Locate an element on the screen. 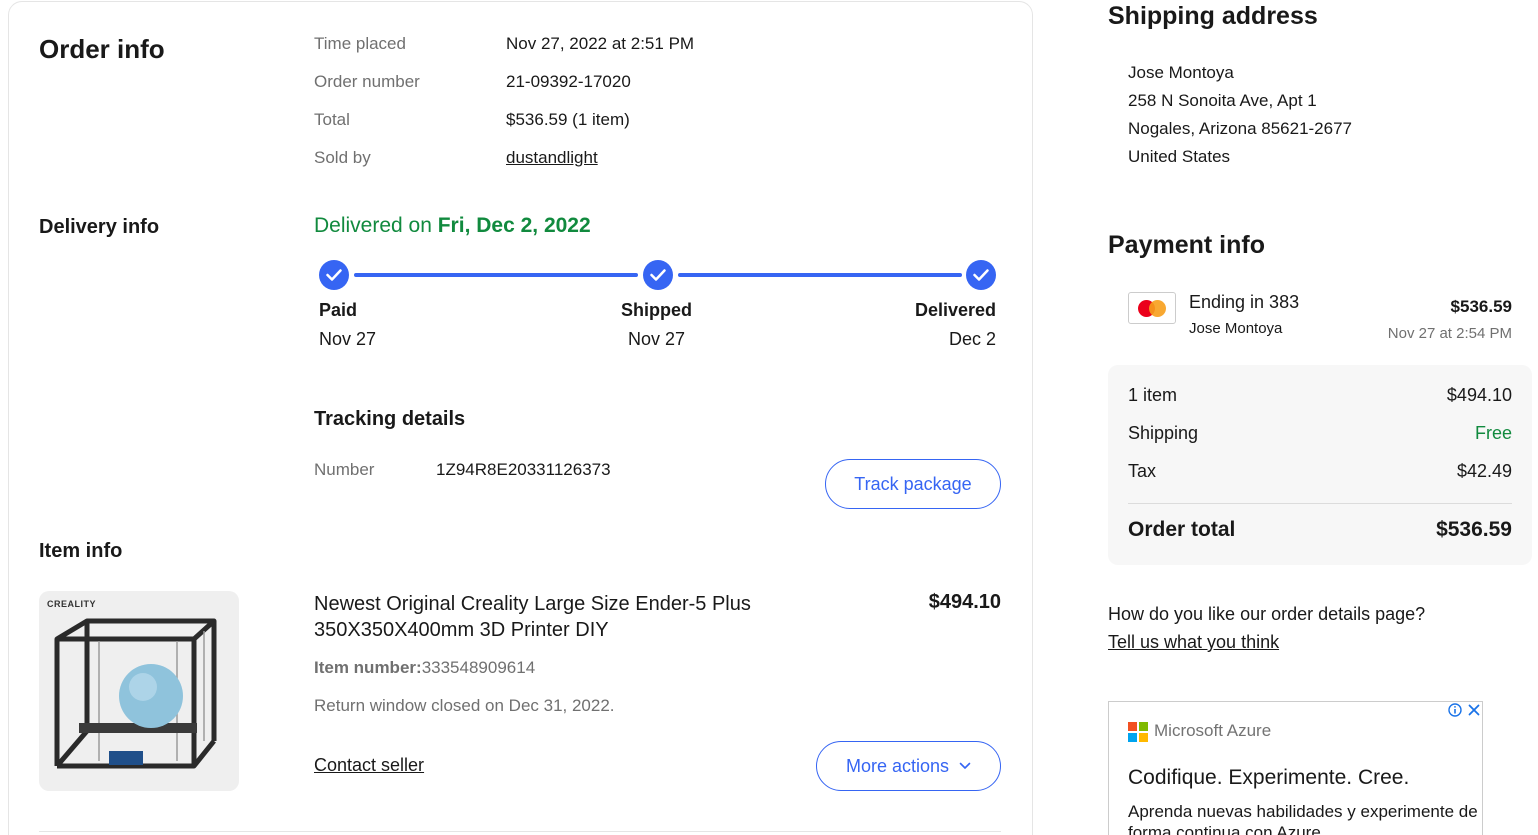 Image resolution: width=1538 pixels, height=835 pixels. more-actions-button: More actions is located at coordinates (908, 766).